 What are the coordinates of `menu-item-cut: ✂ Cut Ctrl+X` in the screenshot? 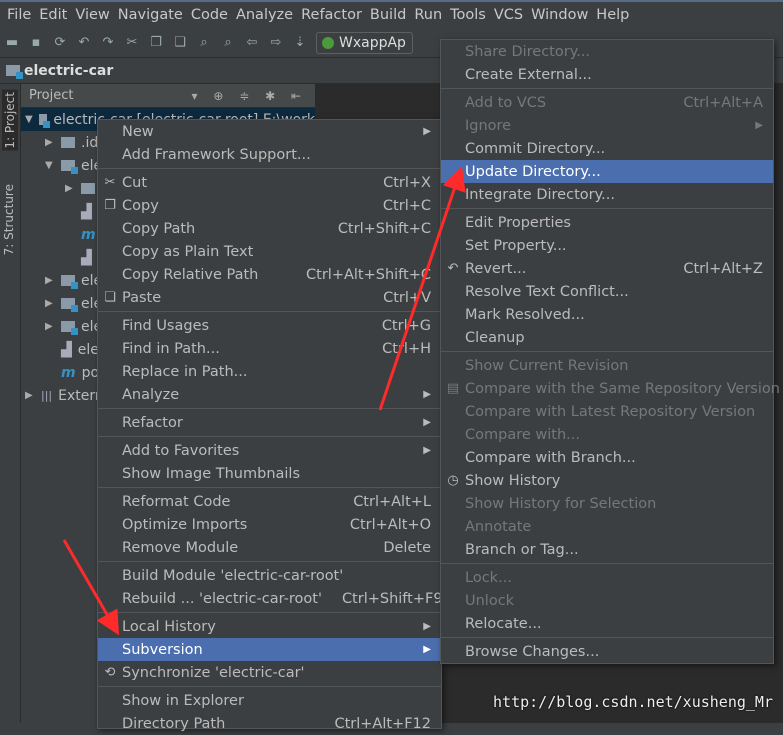 It's located at (269, 182).